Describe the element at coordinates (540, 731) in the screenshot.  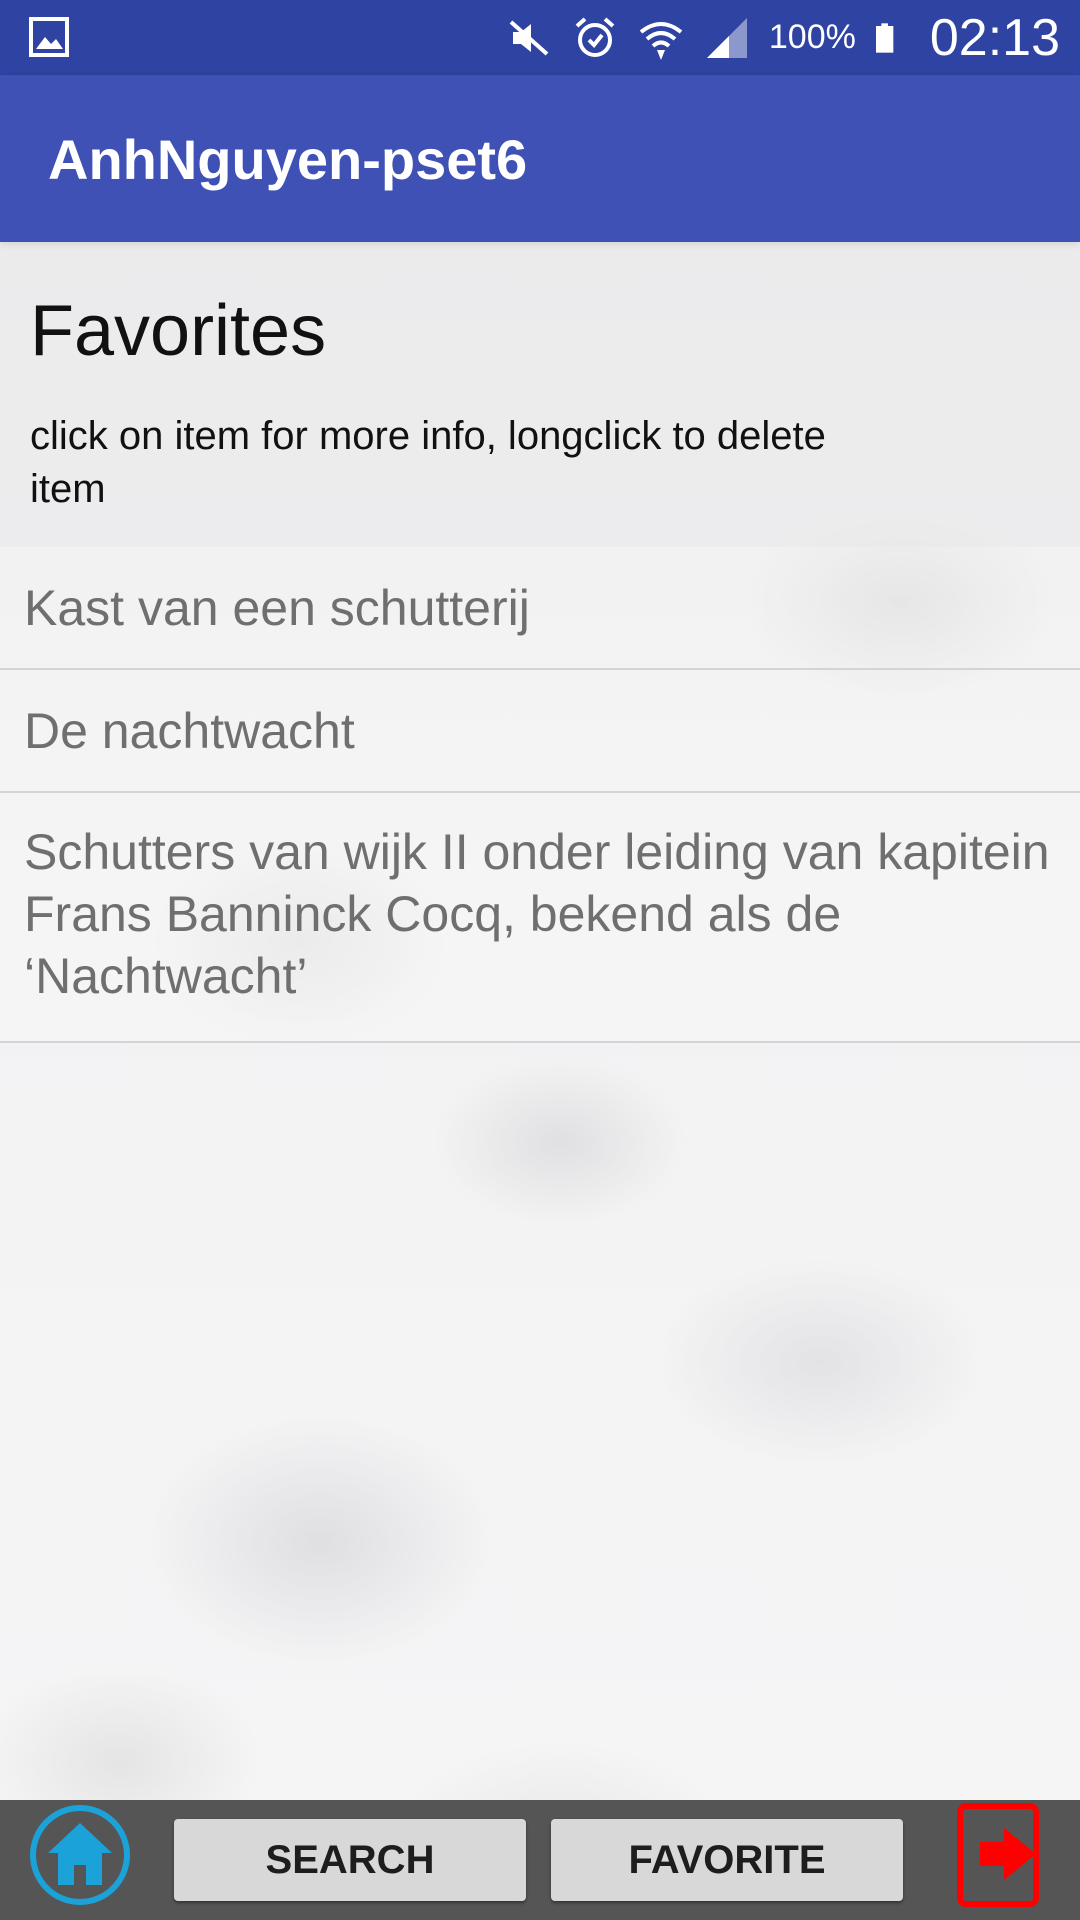
I see `list-item: De nachtwacht` at that location.